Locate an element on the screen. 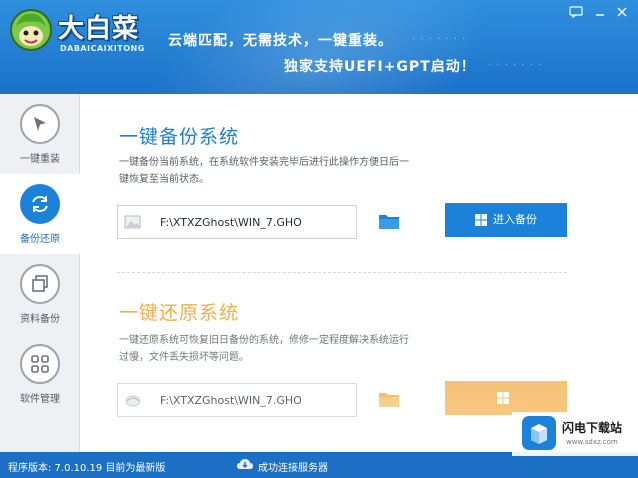 The width and height of the screenshot is (638, 478). backup-path-field: F:\XTXZGhost\WIN_7.GHO is located at coordinates (237, 222).